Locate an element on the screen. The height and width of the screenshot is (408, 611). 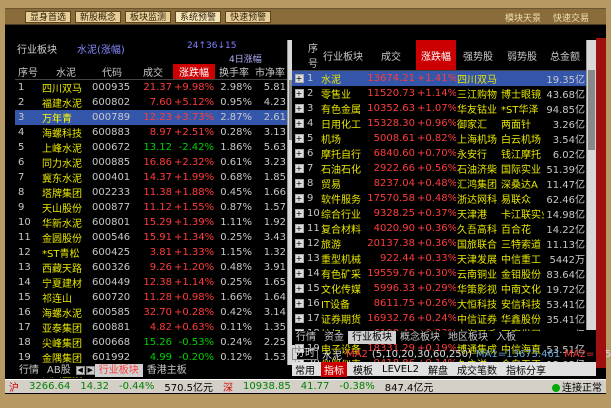
sector-row: +11 复合材料 4020.90 +0.36% 久吾高科 百合花 14.22亿 is located at coordinates (439, 228).